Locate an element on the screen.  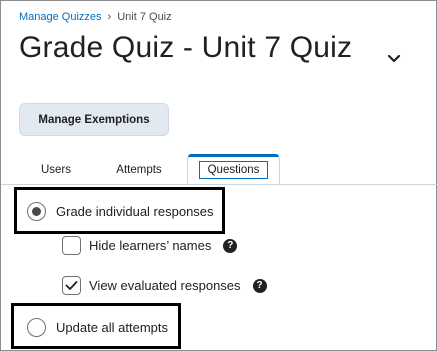
update-all-label: Update all attempts is located at coordinates (112, 327).